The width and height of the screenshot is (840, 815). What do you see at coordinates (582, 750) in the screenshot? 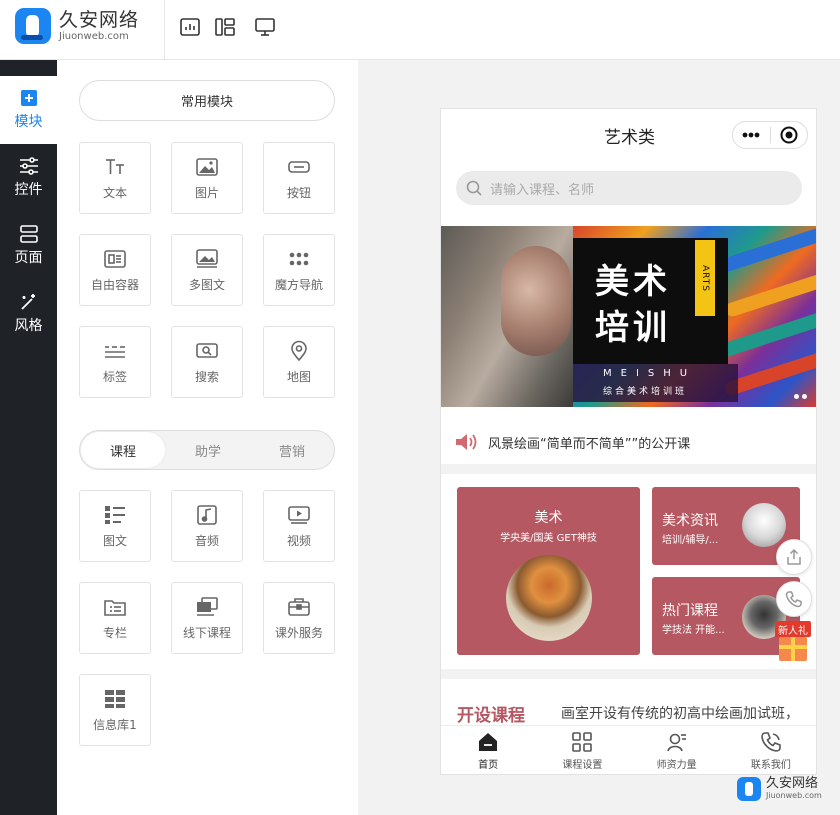
I see `tab-course-settings: 课程设置` at bounding box center [582, 750].